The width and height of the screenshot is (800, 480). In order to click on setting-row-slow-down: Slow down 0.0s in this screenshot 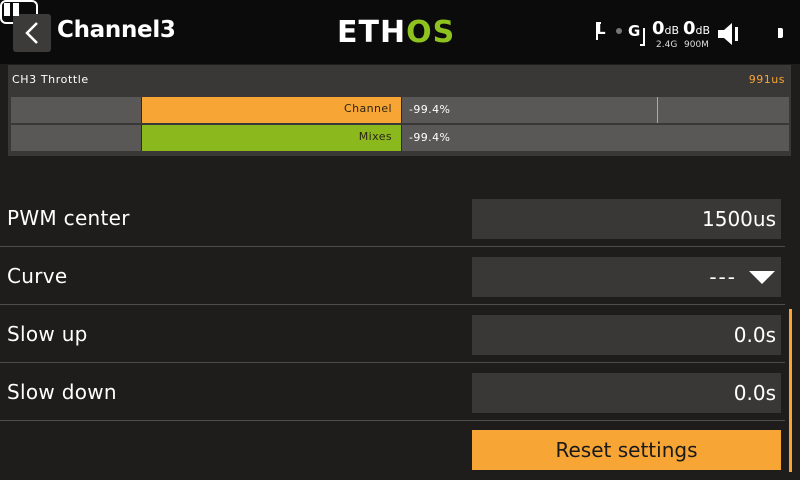, I will do `click(392, 392)`.